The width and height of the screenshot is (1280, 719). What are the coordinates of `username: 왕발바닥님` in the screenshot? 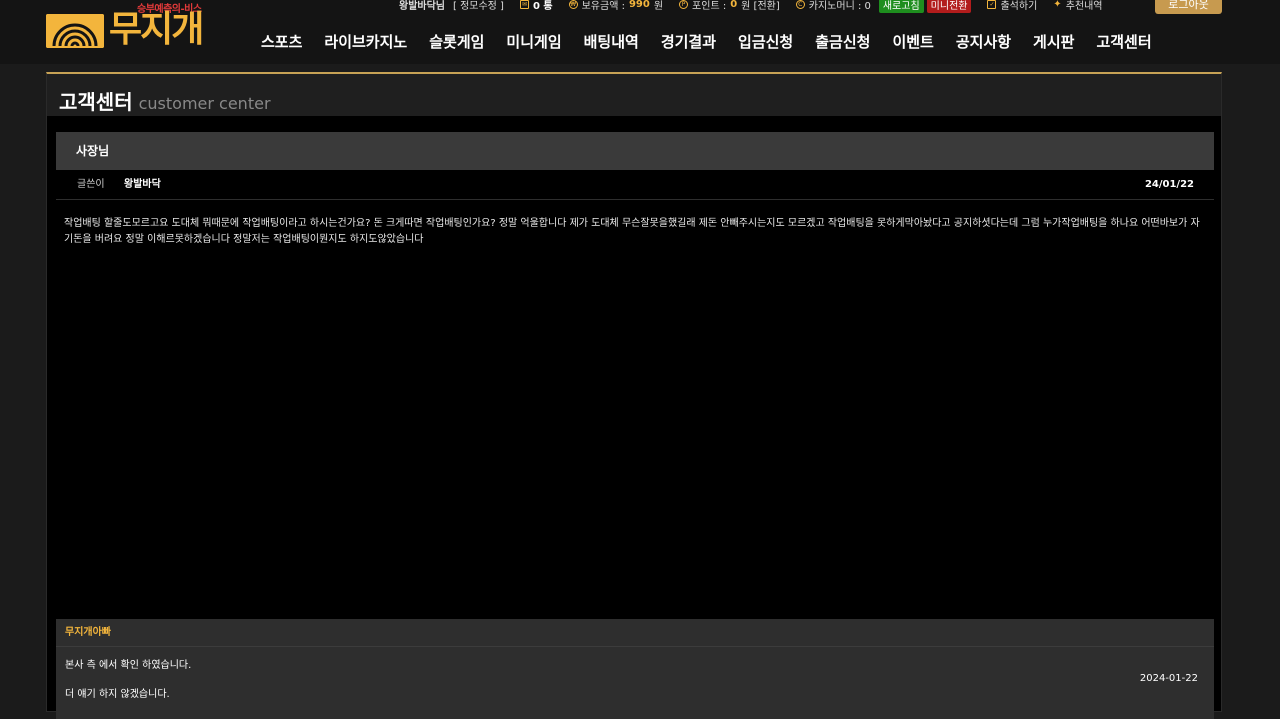 It's located at (422, 6).